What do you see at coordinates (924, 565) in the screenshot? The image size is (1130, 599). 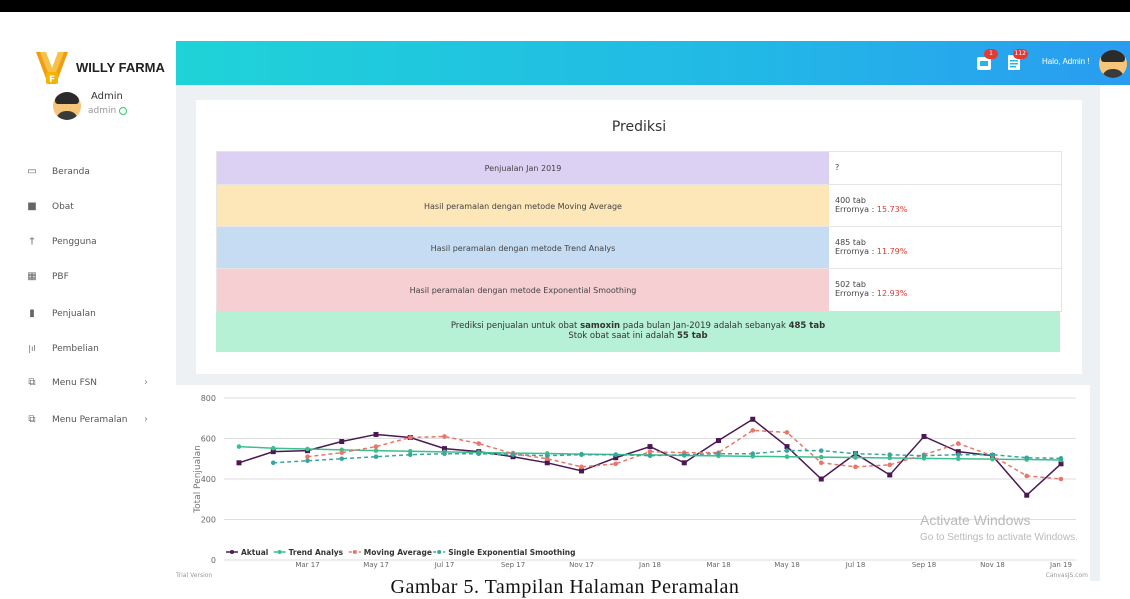 I see `x-tick-label: Sep 18` at bounding box center [924, 565].